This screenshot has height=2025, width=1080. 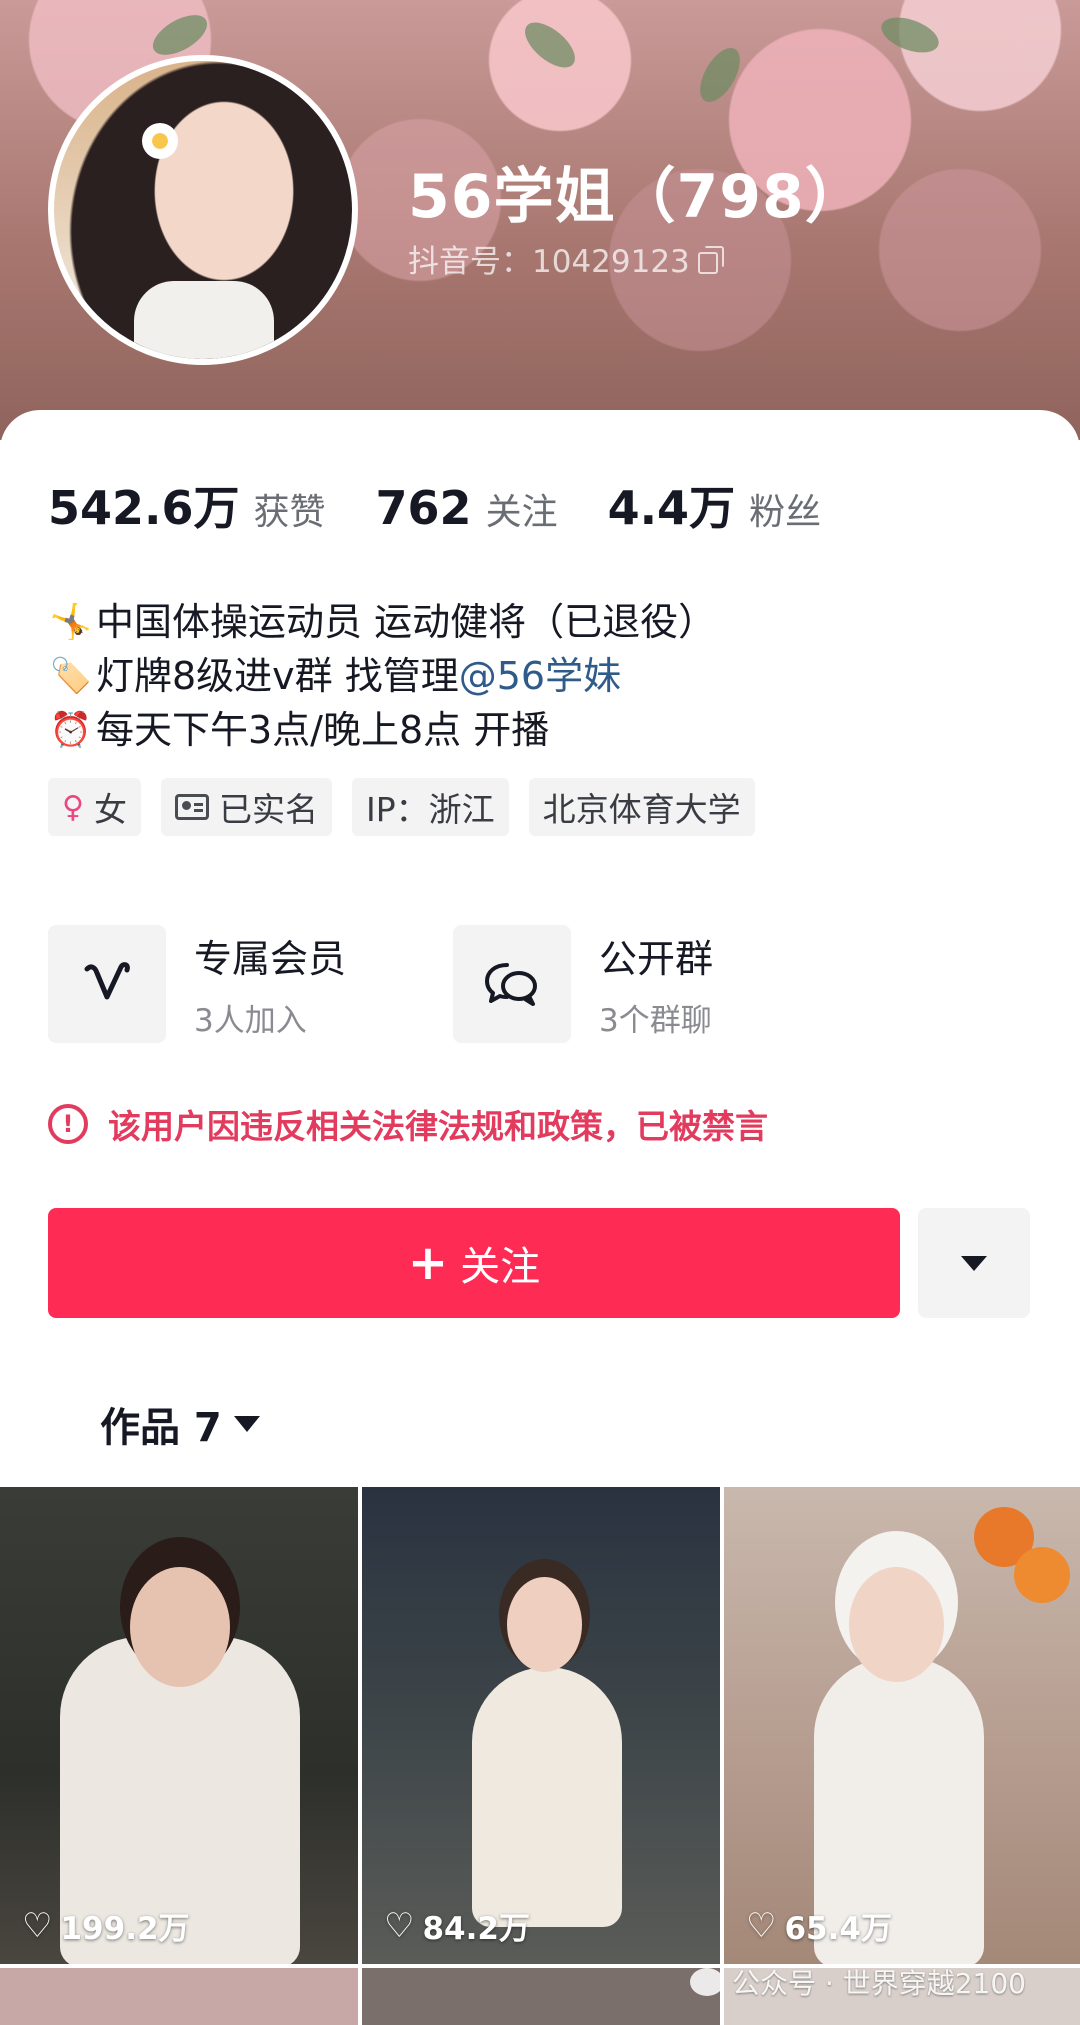 I want to click on mute-warning: ! 该用户因违反相关法律法规和政策，已被禁言, so click(x=408, y=1124).